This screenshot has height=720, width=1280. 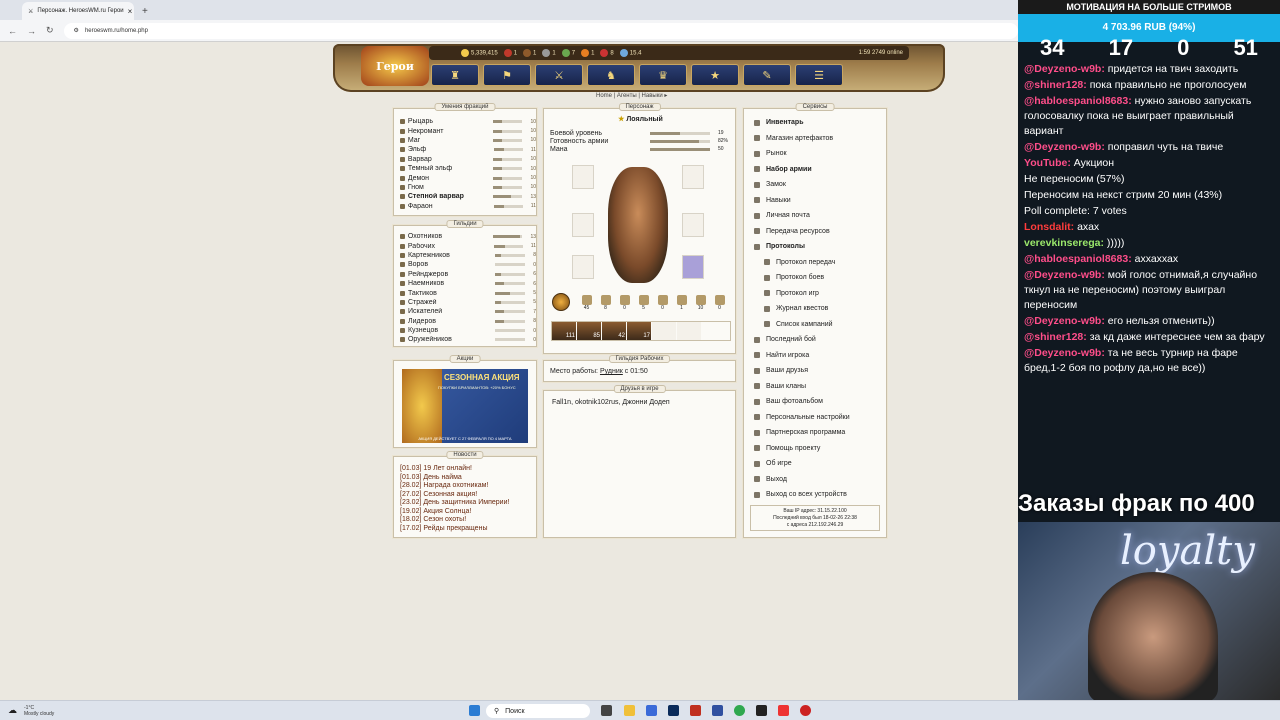 I want to click on news-item: [01.03] 19 Лет онлайн!, so click(x=468, y=469).